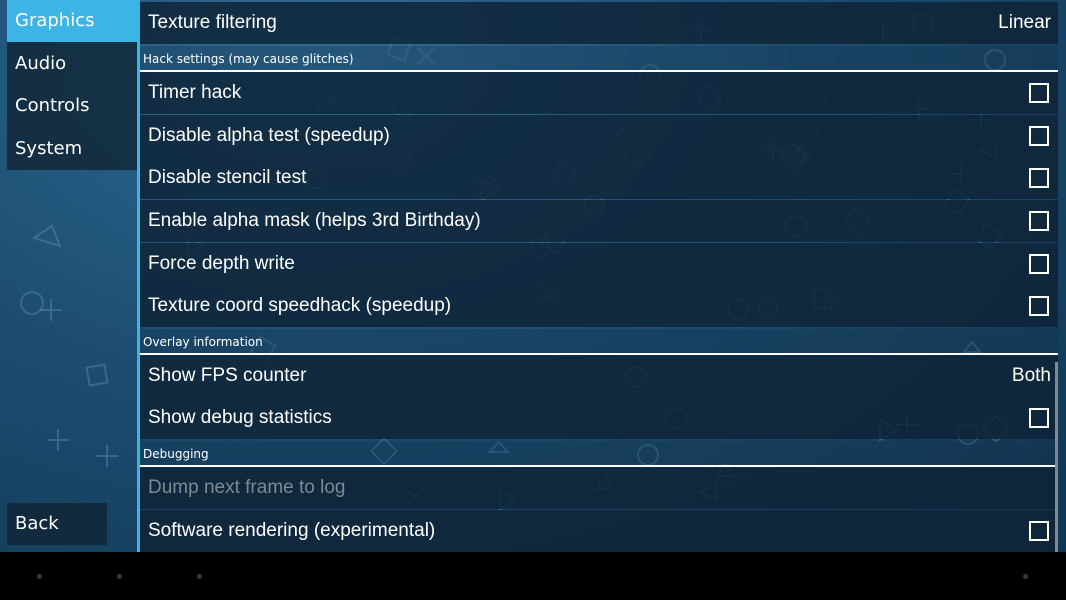  What do you see at coordinates (1039, 418) in the screenshot?
I see `show-debug-statistics-checkbox` at bounding box center [1039, 418].